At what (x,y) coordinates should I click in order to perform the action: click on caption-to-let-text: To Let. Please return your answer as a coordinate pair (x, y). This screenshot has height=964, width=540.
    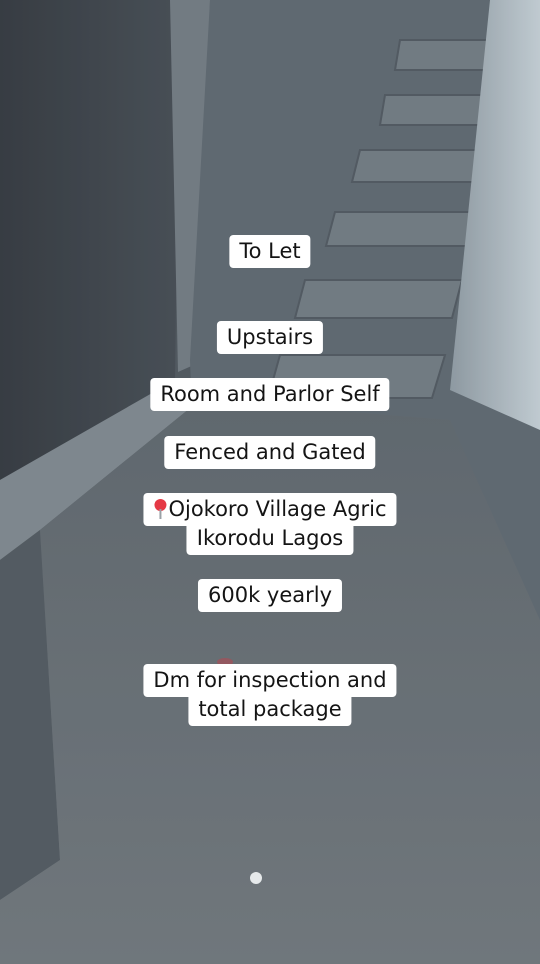
    Looking at the image, I should click on (270, 251).